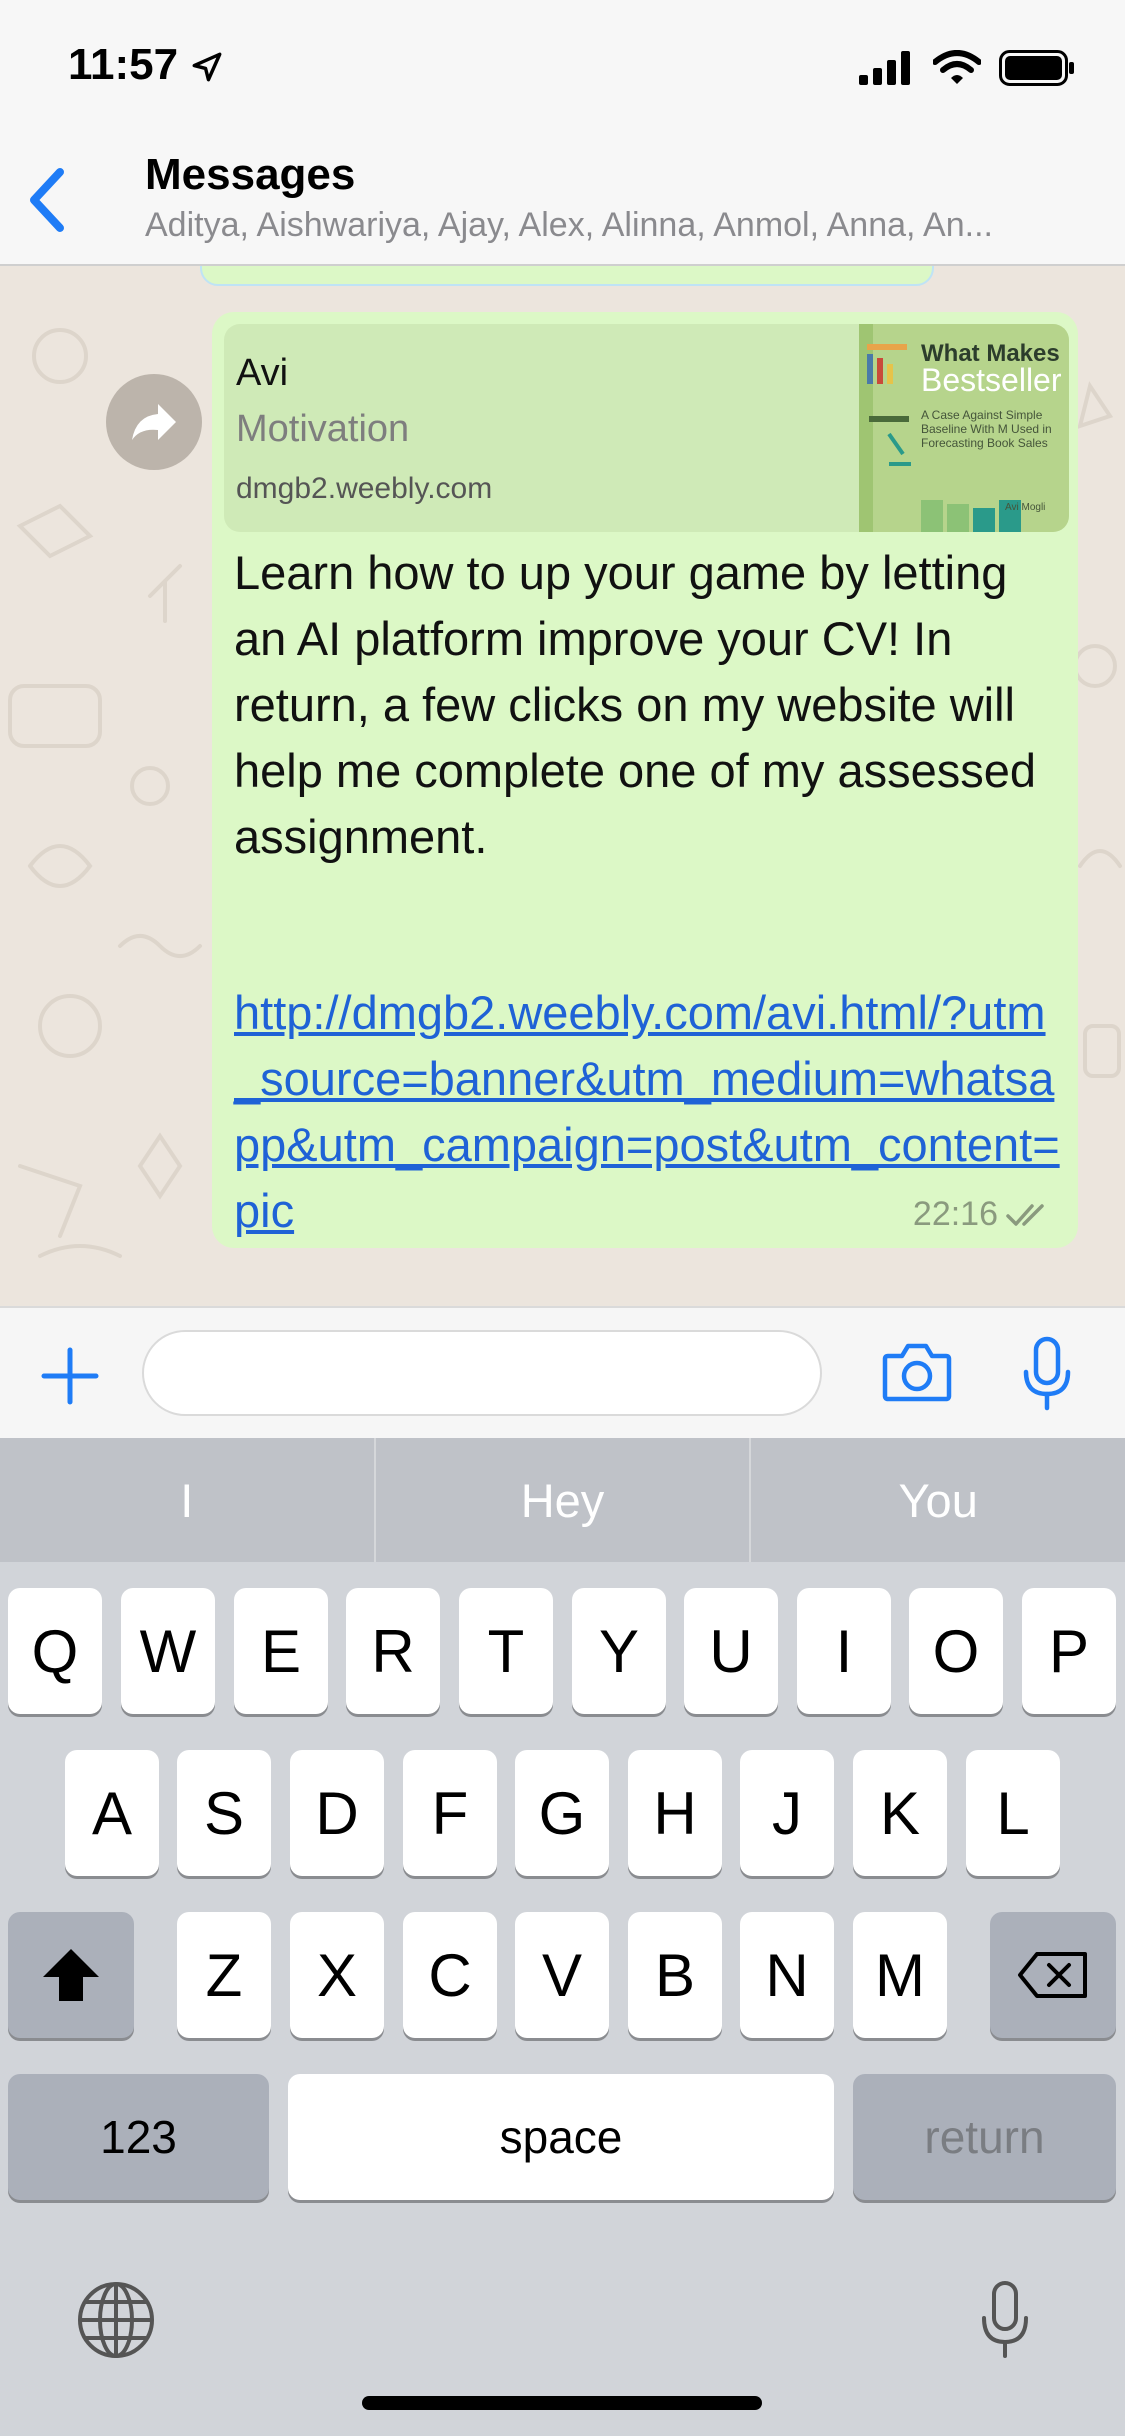  I want to click on key-n: N, so click(787, 1975).